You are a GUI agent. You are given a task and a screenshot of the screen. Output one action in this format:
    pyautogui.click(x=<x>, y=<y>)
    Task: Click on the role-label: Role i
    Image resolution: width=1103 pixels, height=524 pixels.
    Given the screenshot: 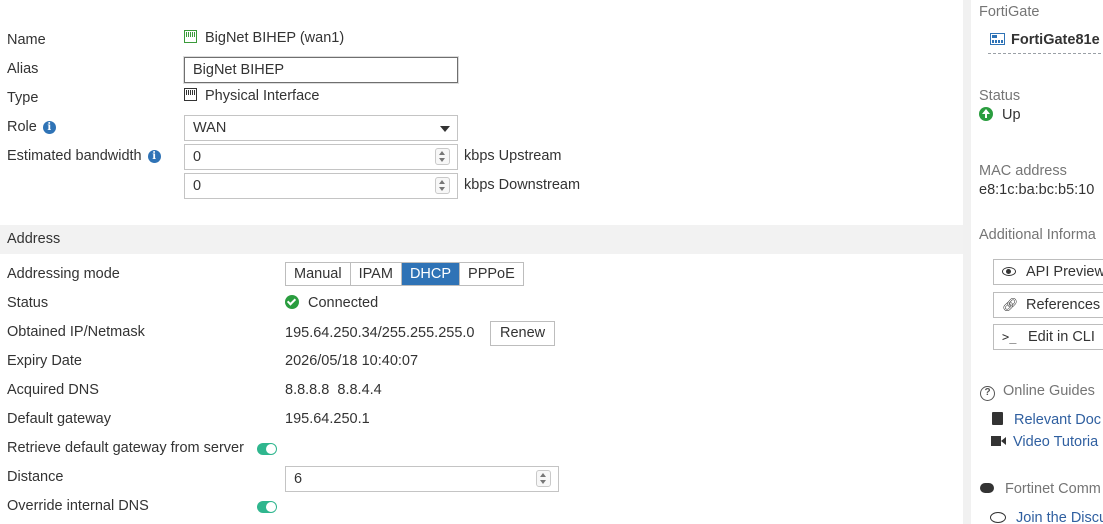 What is the action you would take?
    pyautogui.click(x=31, y=127)
    